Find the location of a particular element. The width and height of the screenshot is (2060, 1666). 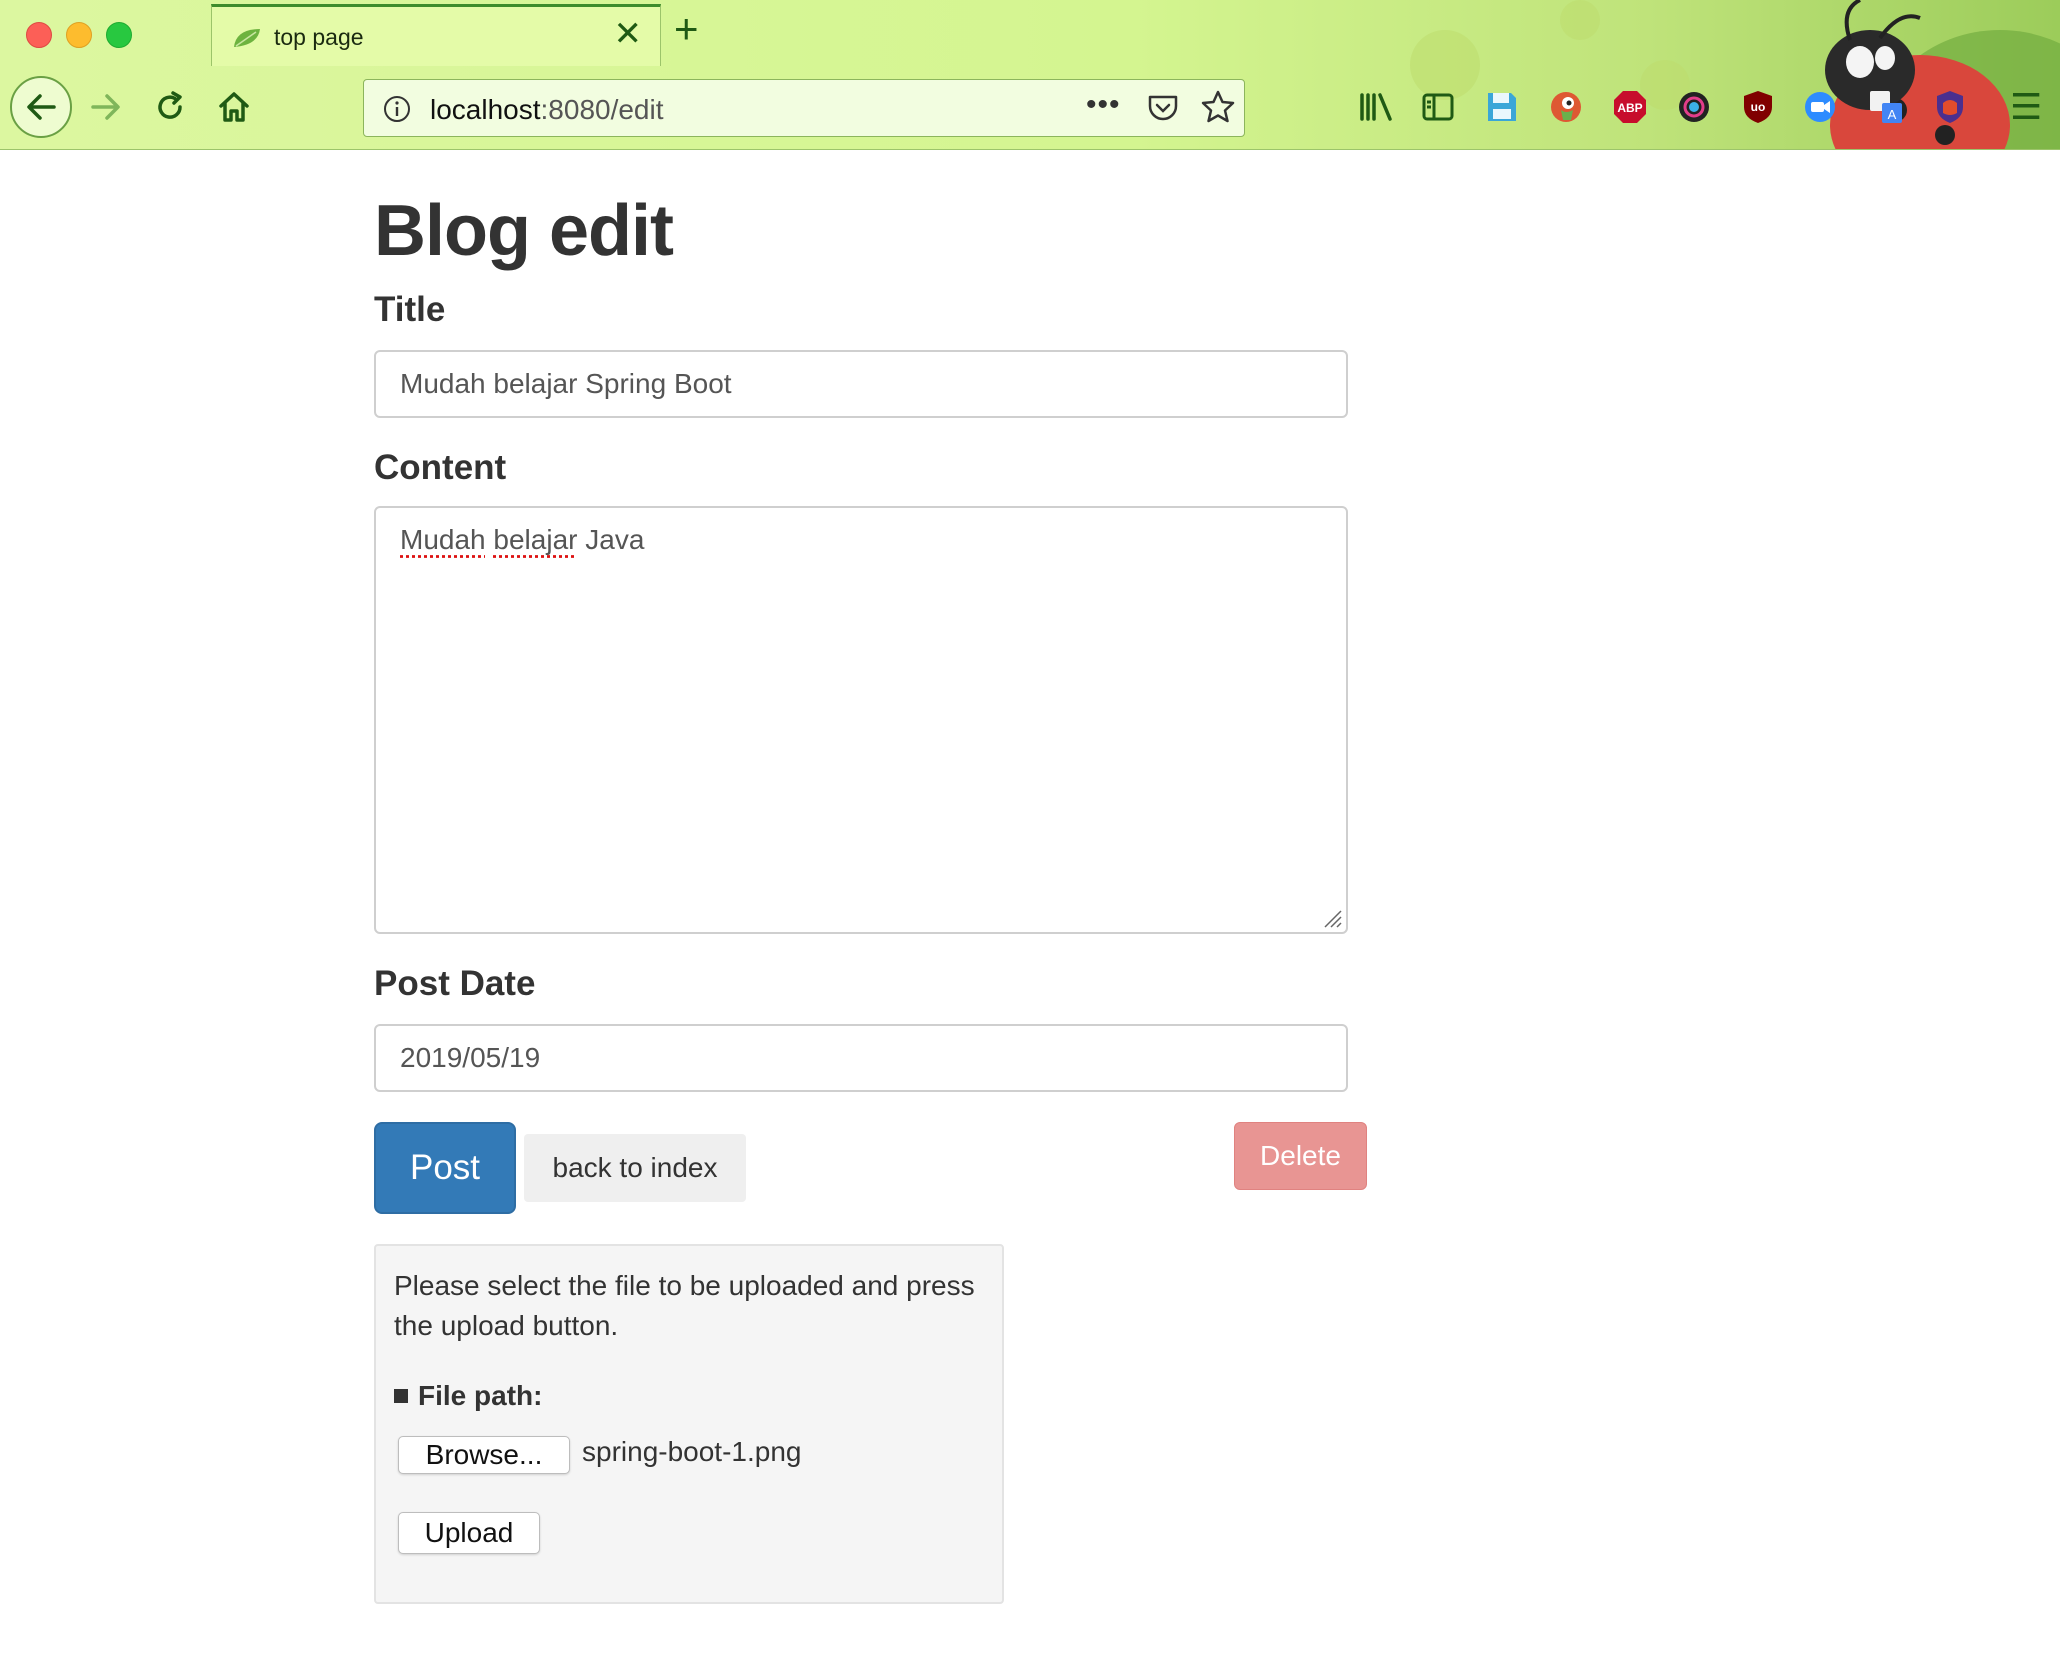

selected-file-name: spring-boot-1.png is located at coordinates (692, 1451).